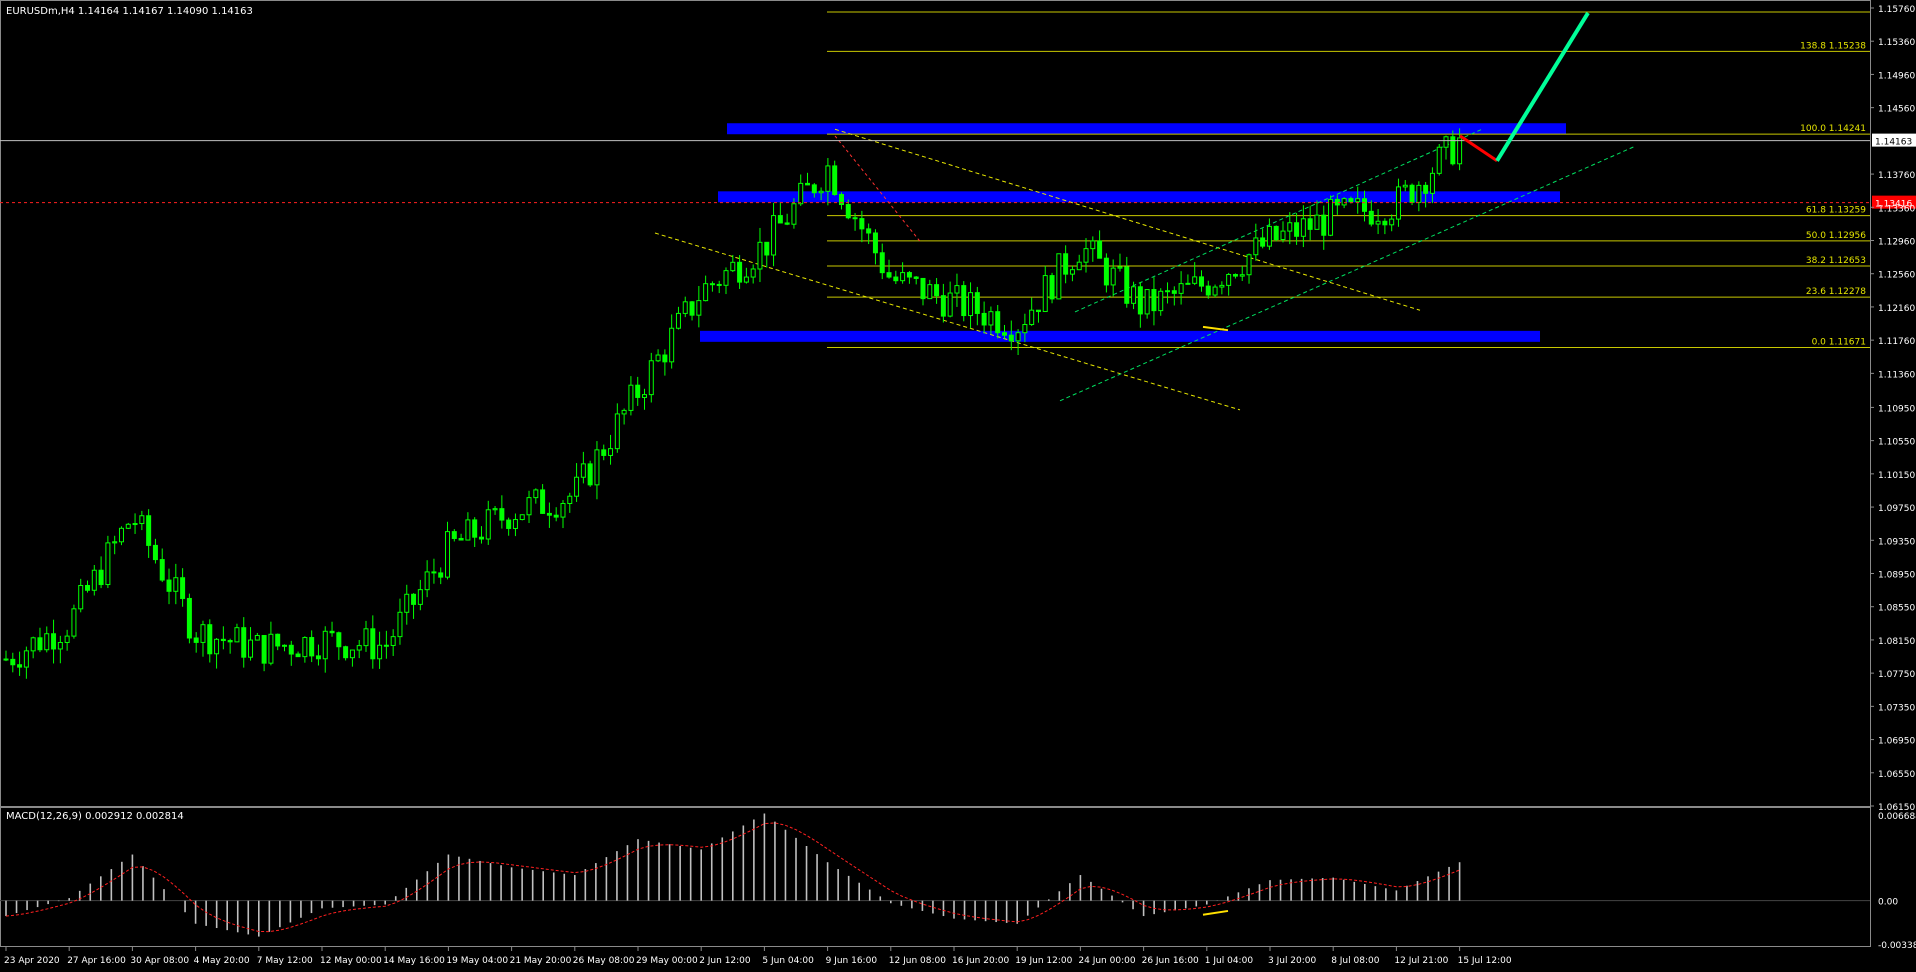 Image resolution: width=1916 pixels, height=972 pixels. I want to click on price-axis-label: 1.13760, so click(1896, 176).